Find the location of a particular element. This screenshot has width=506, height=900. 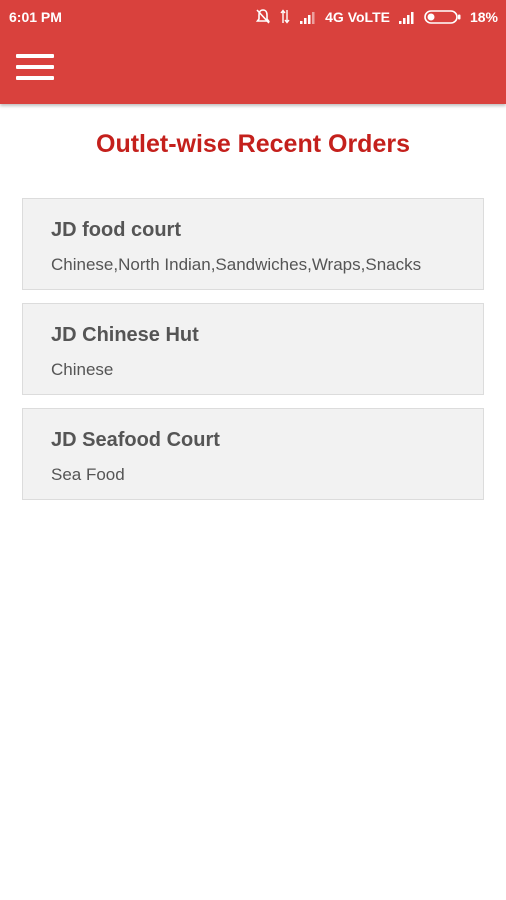

battery-icon is located at coordinates (443, 17).